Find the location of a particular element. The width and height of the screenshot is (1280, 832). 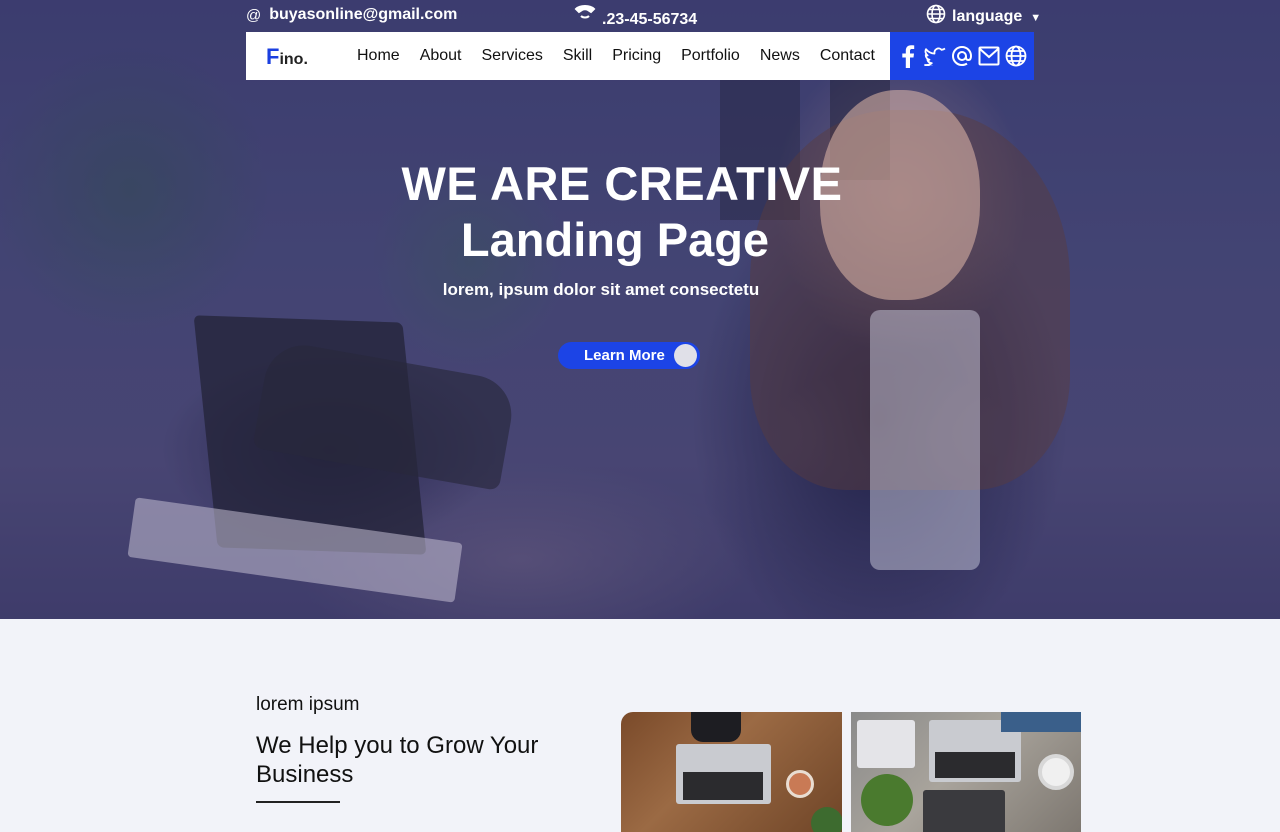

section-title: We Help you to Grow Your Business is located at coordinates (397, 760).